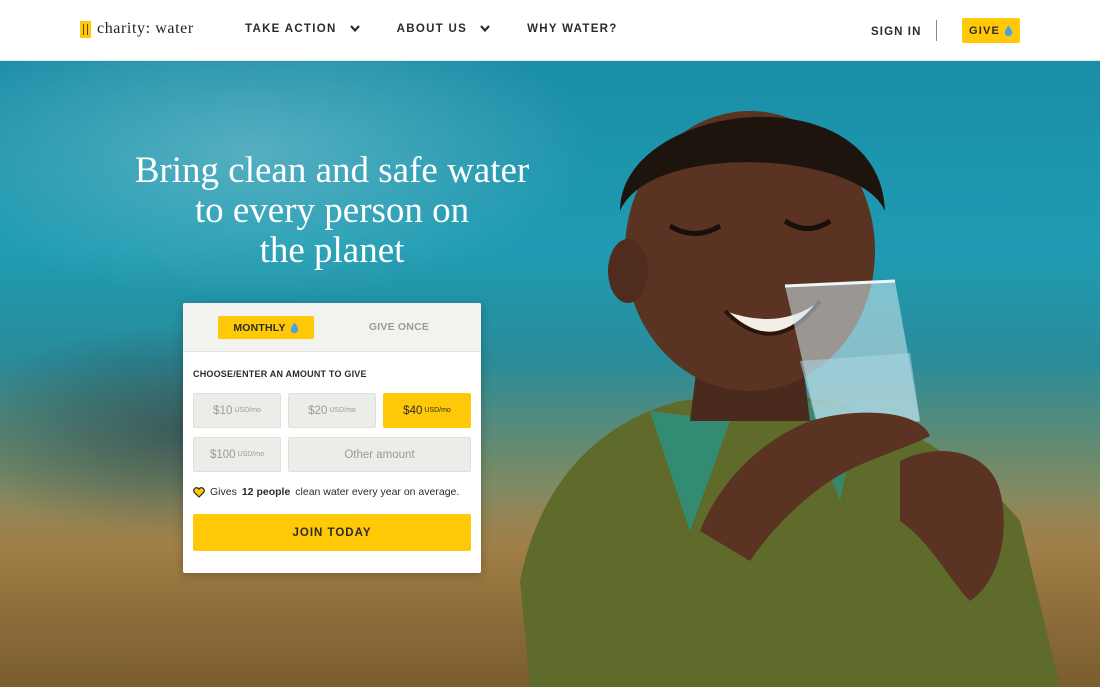 The image size is (1100, 687). Describe the element at coordinates (377, 492) in the screenshot. I see `impact-suffix: clean water every year on average.` at that location.